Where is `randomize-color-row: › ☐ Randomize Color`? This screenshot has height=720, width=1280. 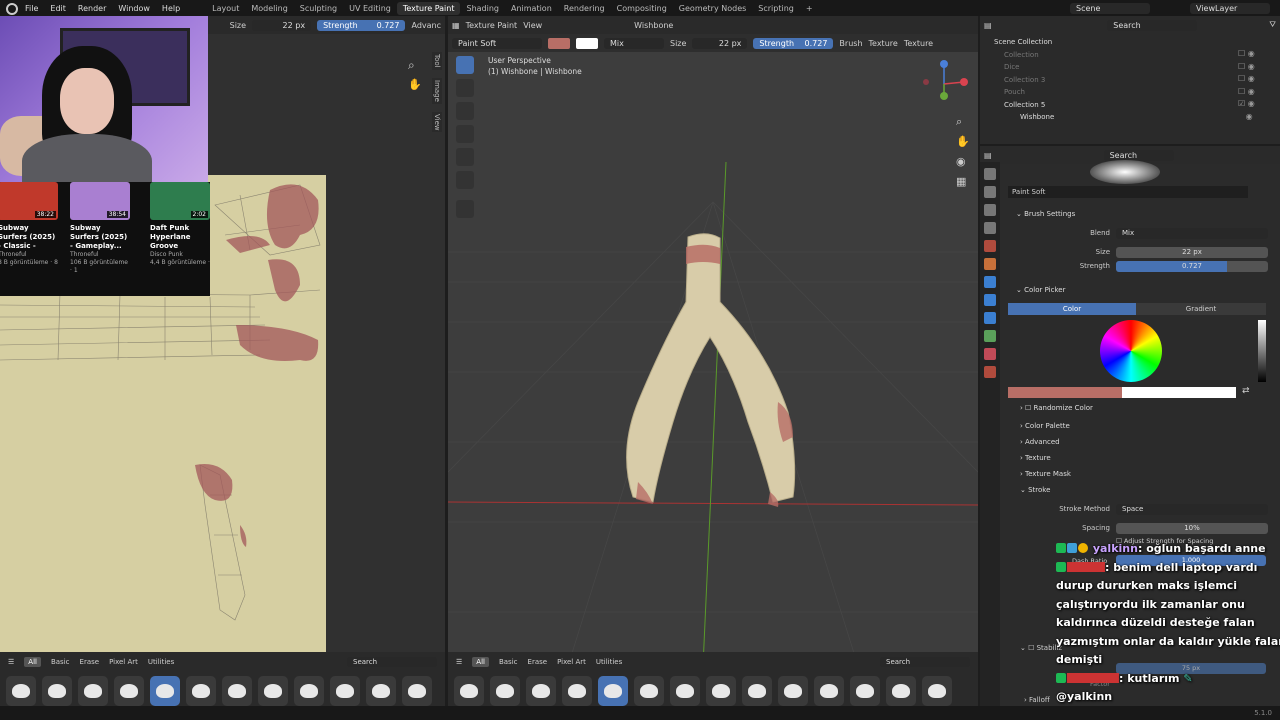
randomize-color-row: › ☐ Randomize Color is located at coordinates (1056, 408).